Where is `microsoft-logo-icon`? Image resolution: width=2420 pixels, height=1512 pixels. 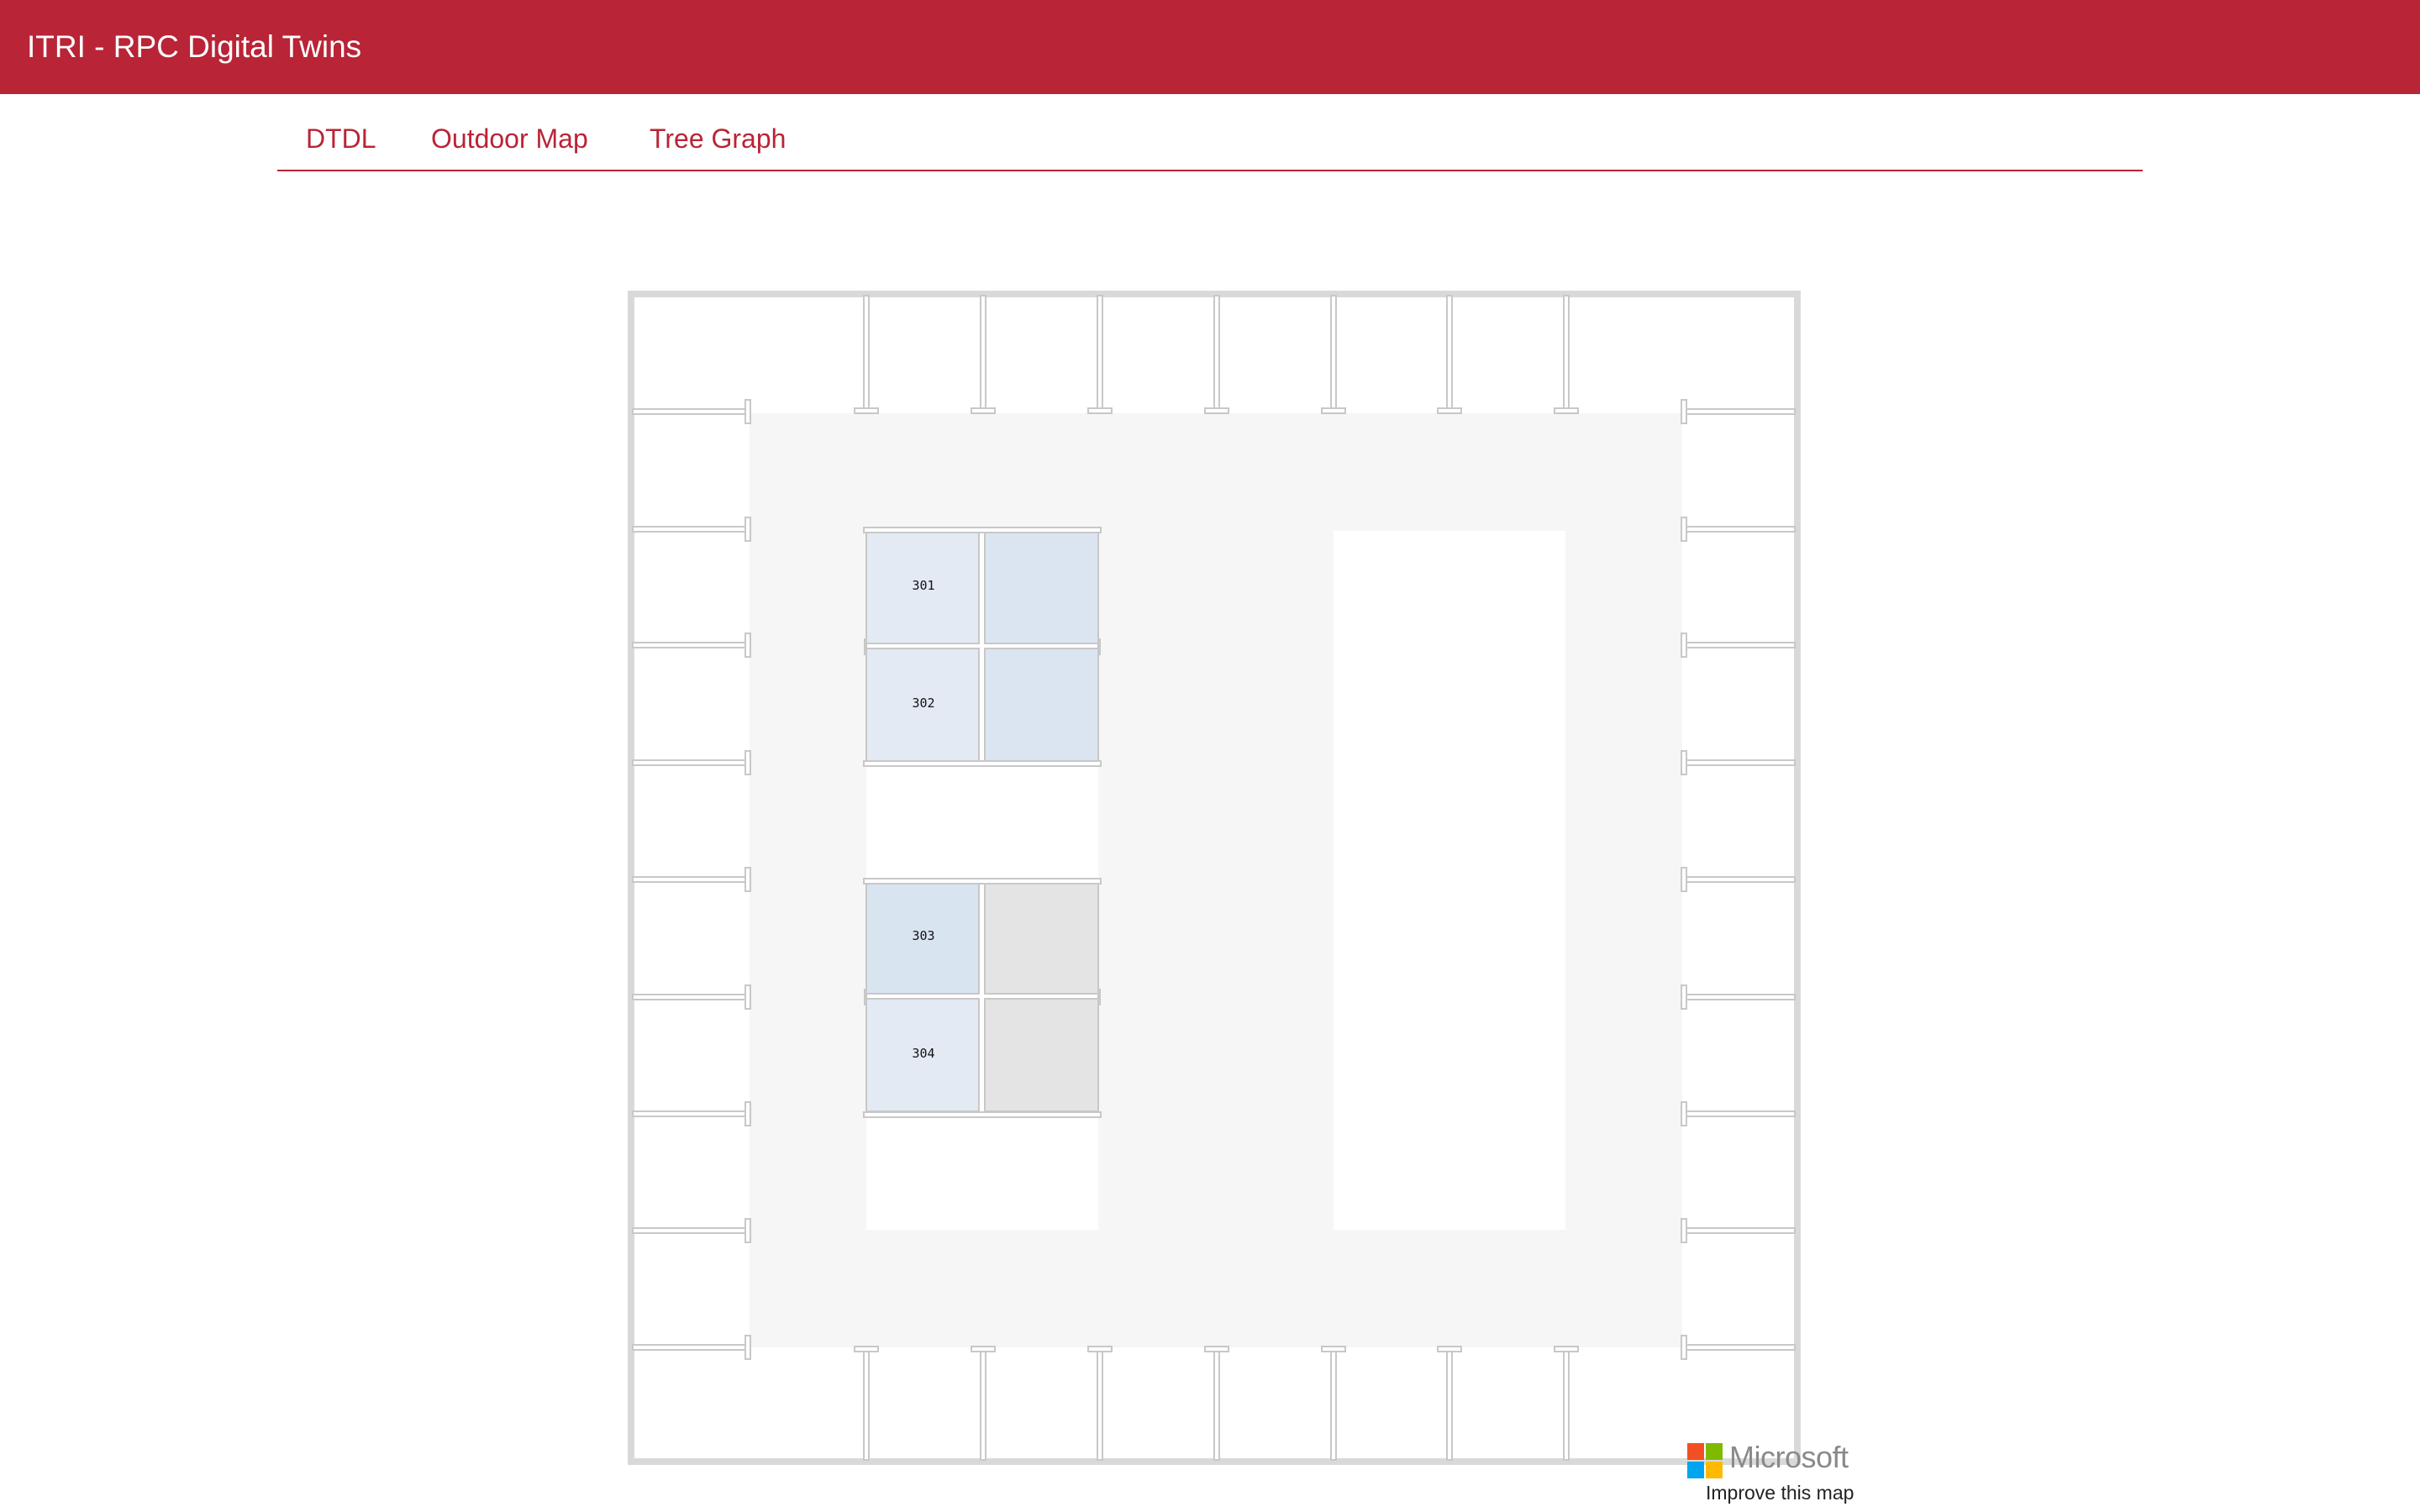 microsoft-logo-icon is located at coordinates (1705, 1460).